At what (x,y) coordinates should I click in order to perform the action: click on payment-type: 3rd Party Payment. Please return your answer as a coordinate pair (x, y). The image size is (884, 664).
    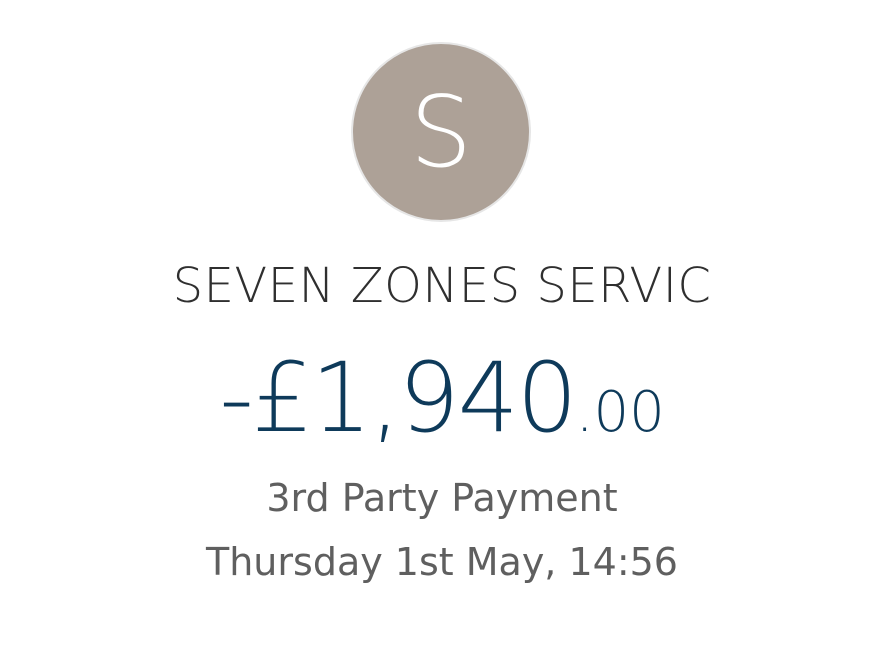
    Looking at the image, I should click on (442, 498).